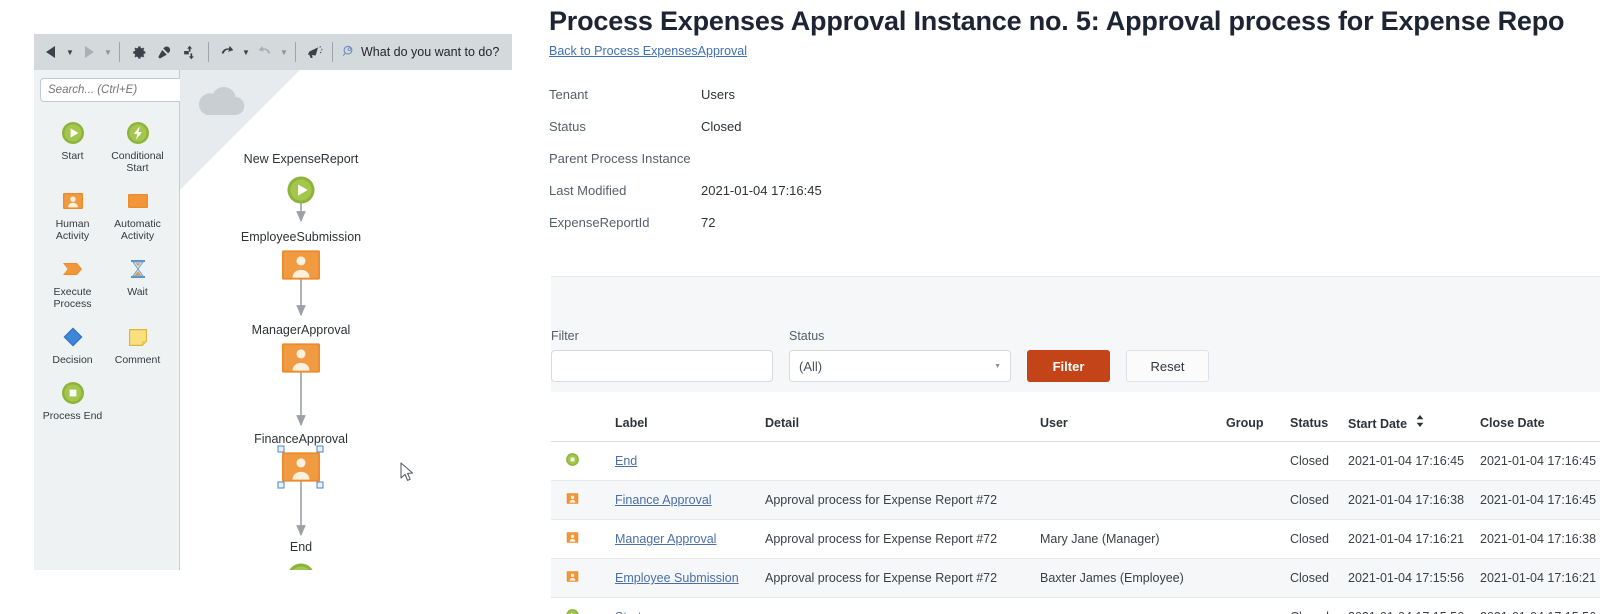 The width and height of the screenshot is (1600, 614). I want to click on col-detail: Detail, so click(894, 424).